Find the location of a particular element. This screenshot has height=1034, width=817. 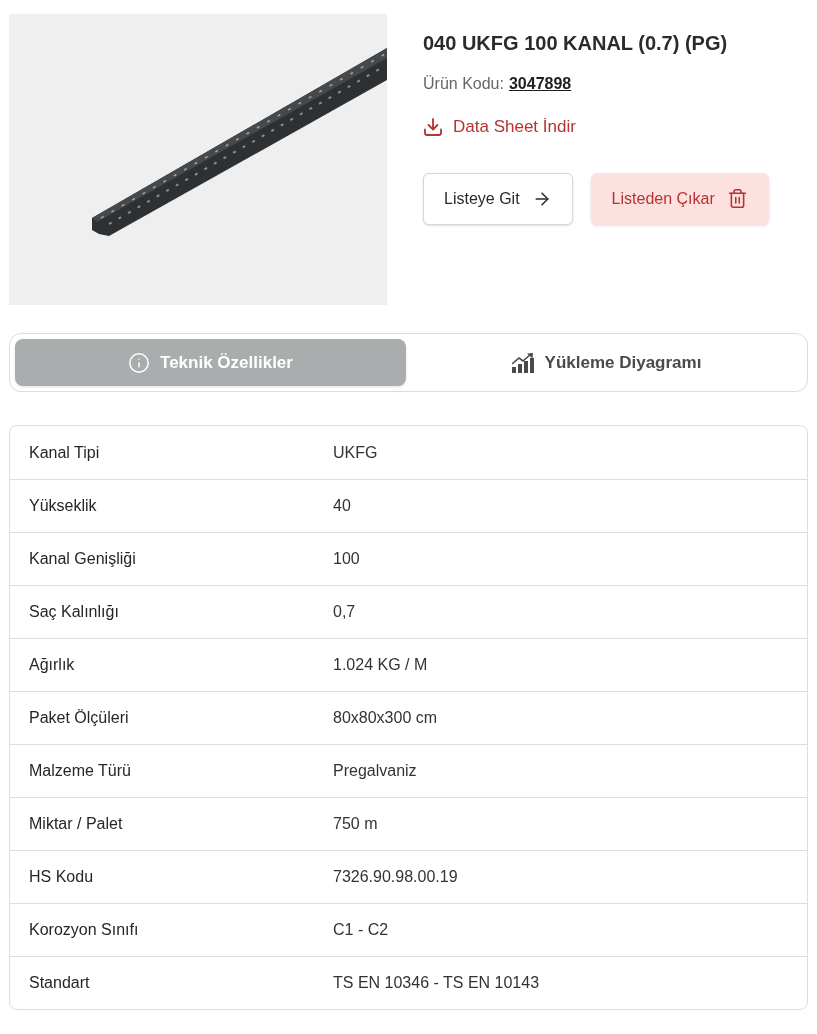

spec-value: 80x80x300 cm is located at coordinates (385, 718).